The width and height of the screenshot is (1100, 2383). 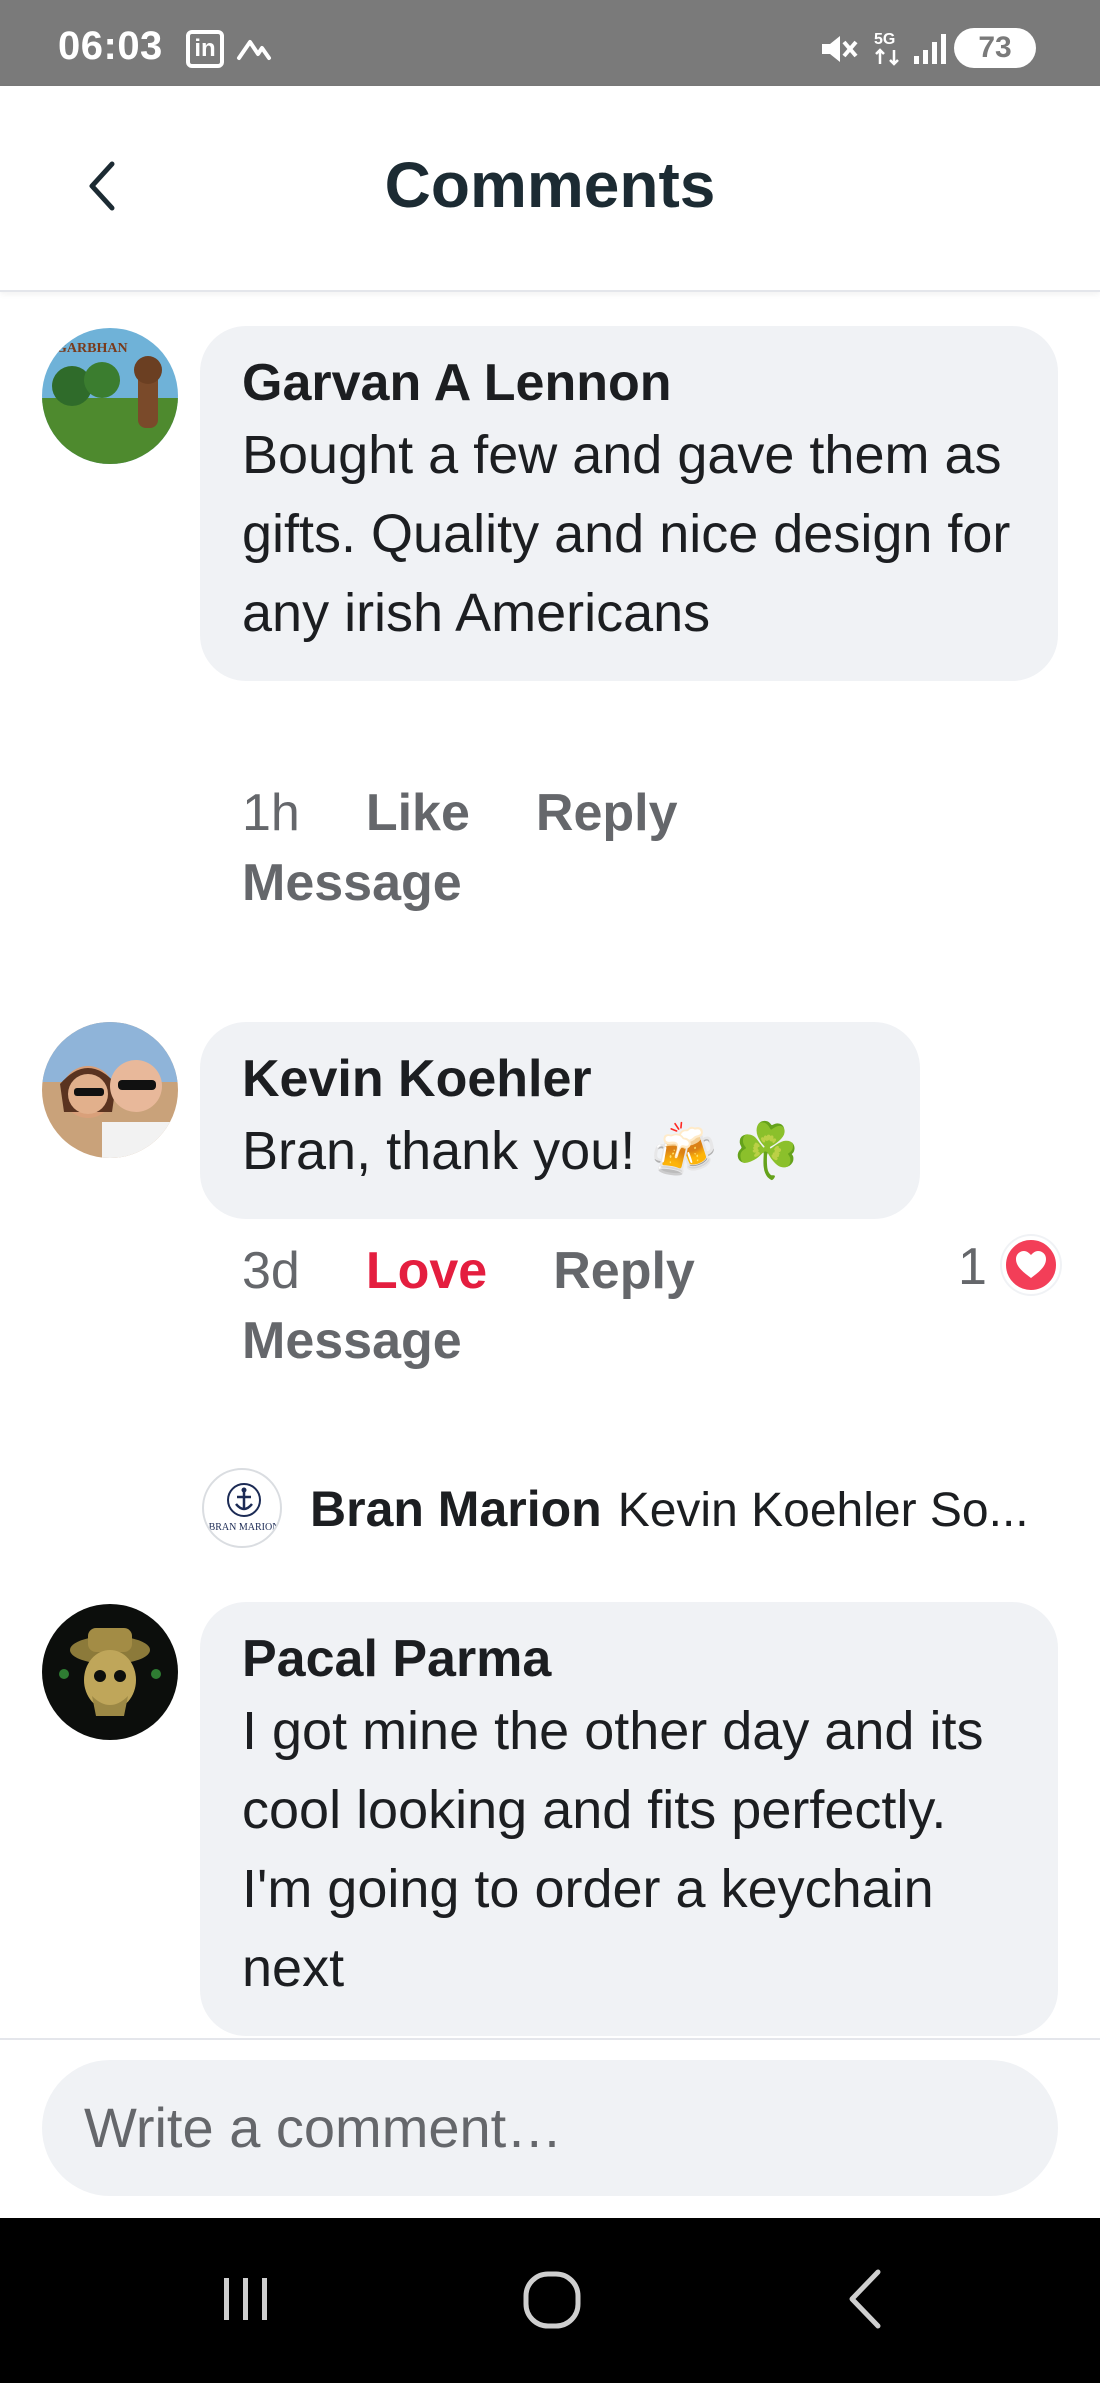 I want to click on comments-header: Comments, so click(x=550, y=189).